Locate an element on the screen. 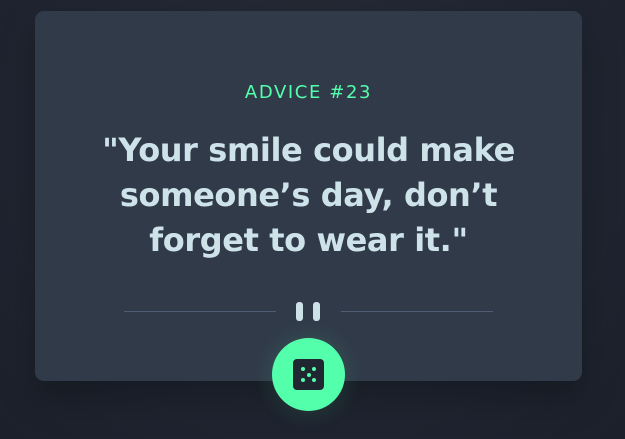  divider-line-left is located at coordinates (200, 311).